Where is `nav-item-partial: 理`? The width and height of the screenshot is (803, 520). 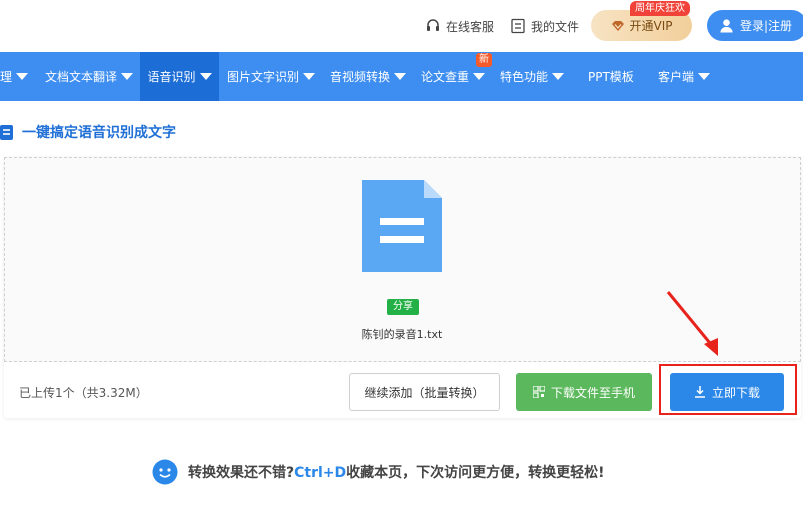
nav-item-partial: 理 is located at coordinates (17, 76).